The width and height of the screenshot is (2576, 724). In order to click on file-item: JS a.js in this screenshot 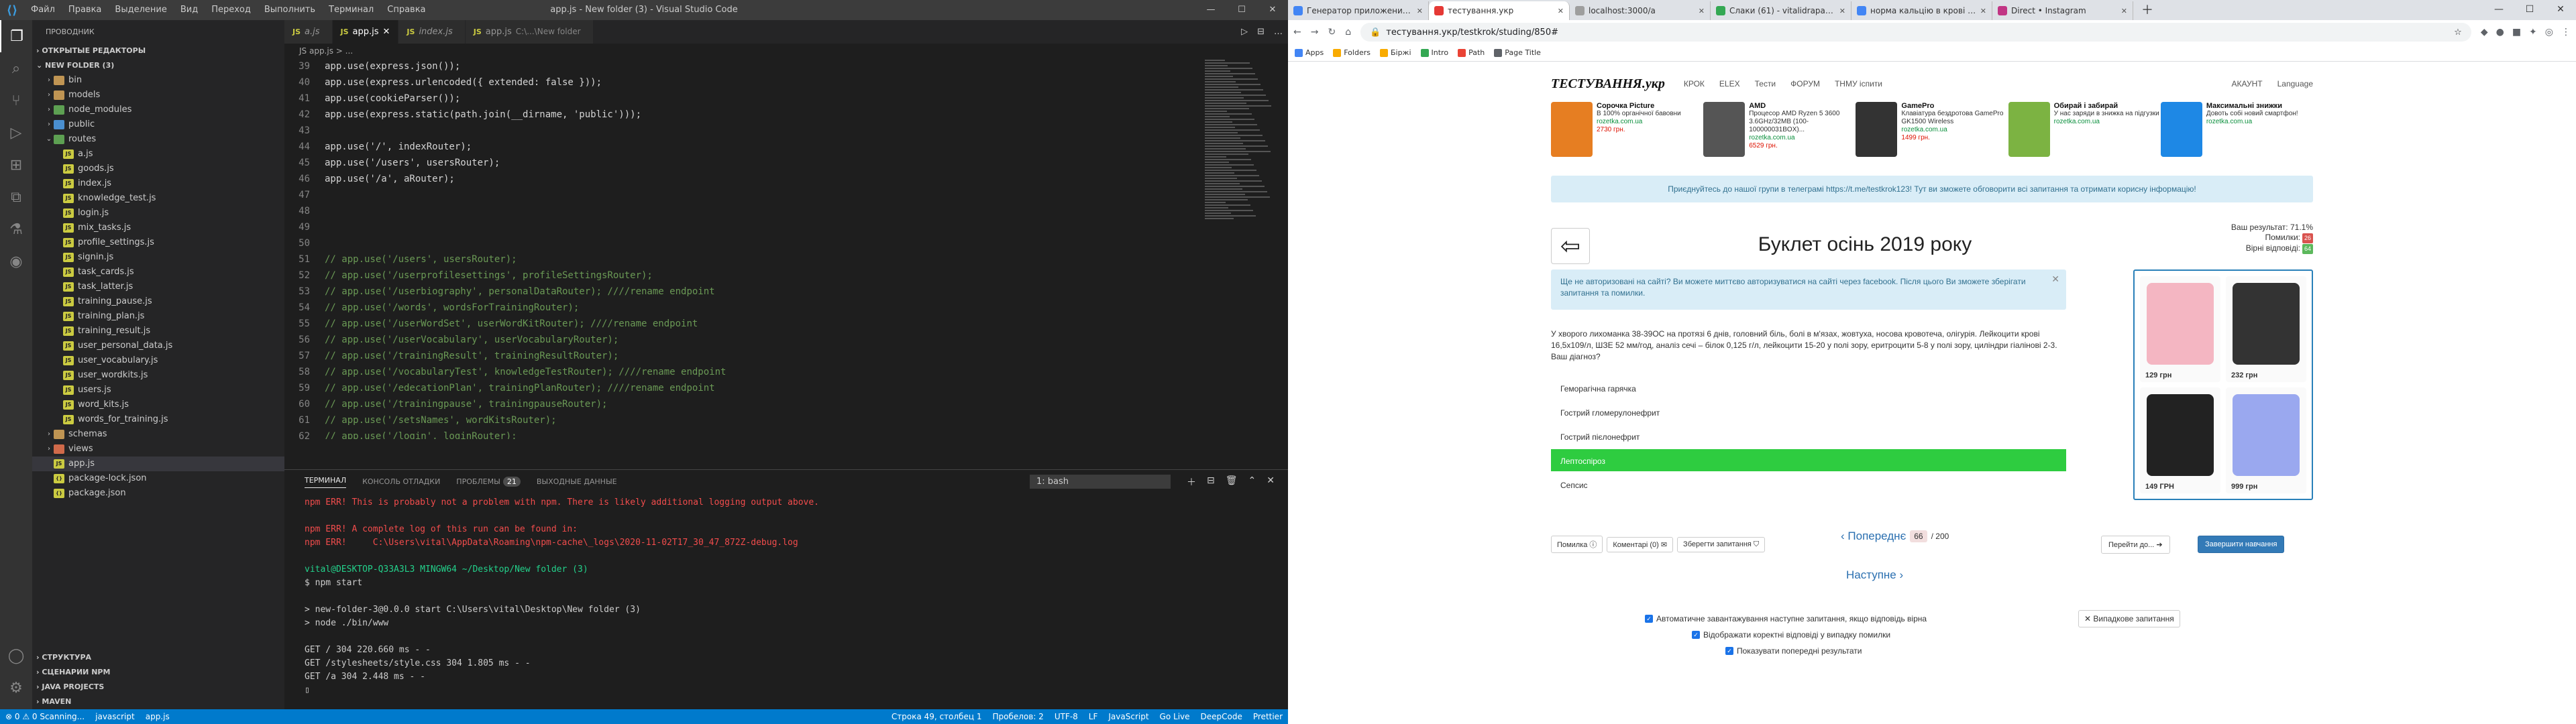, I will do `click(158, 154)`.